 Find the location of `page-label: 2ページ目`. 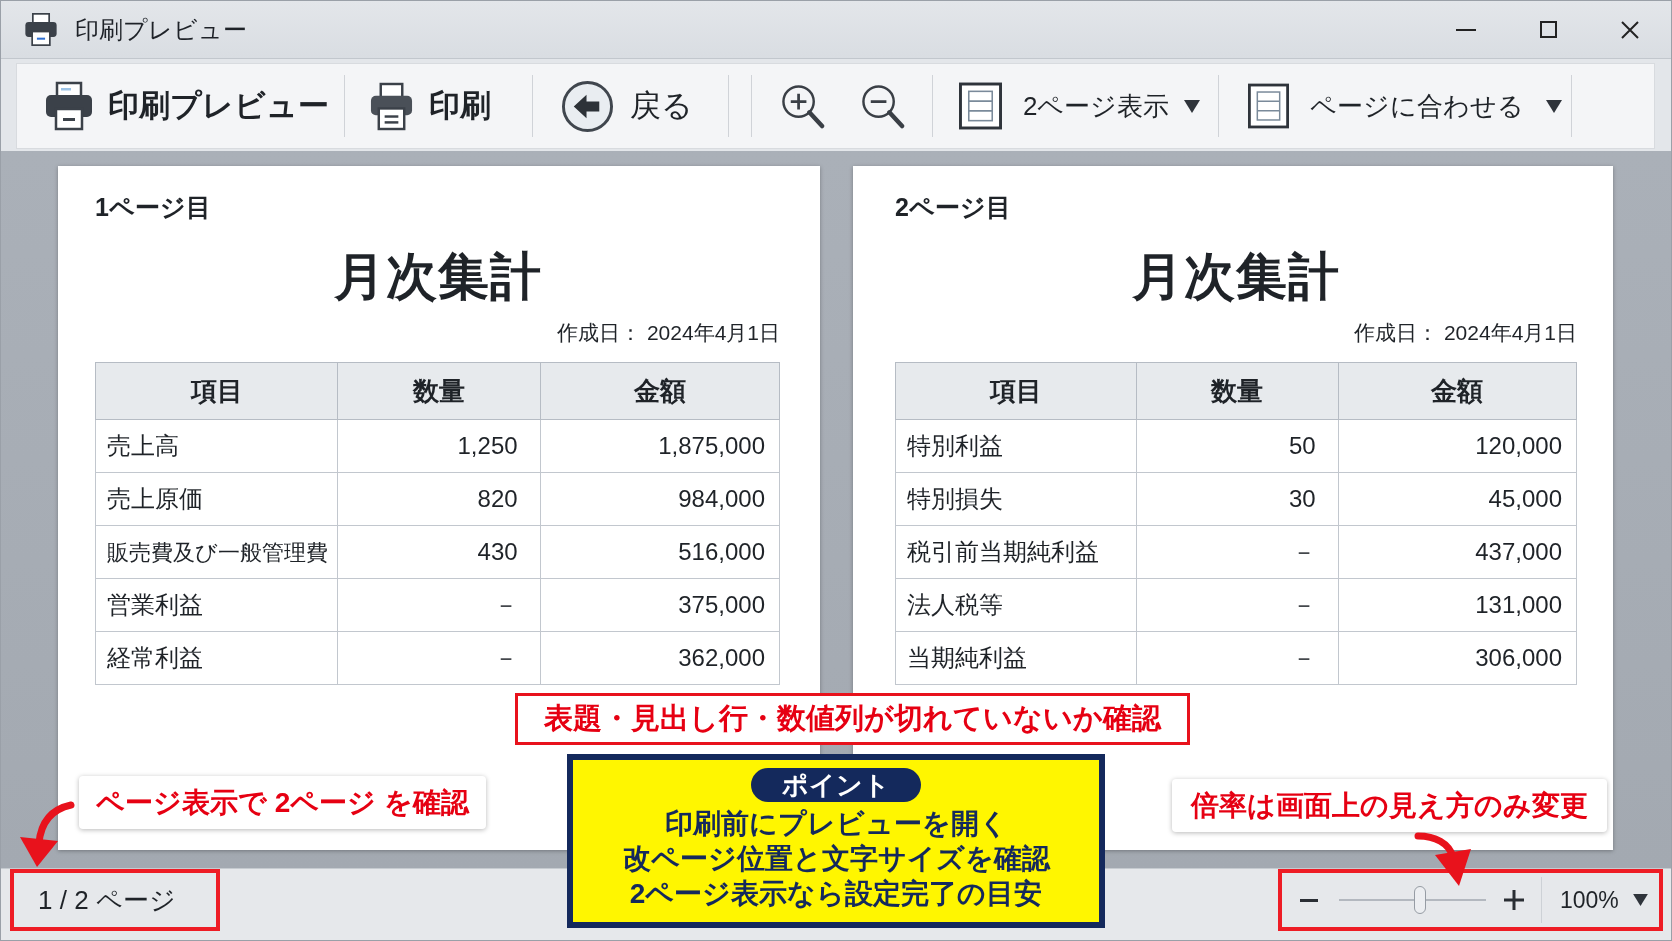

page-label: 2ページ目 is located at coordinates (953, 207).